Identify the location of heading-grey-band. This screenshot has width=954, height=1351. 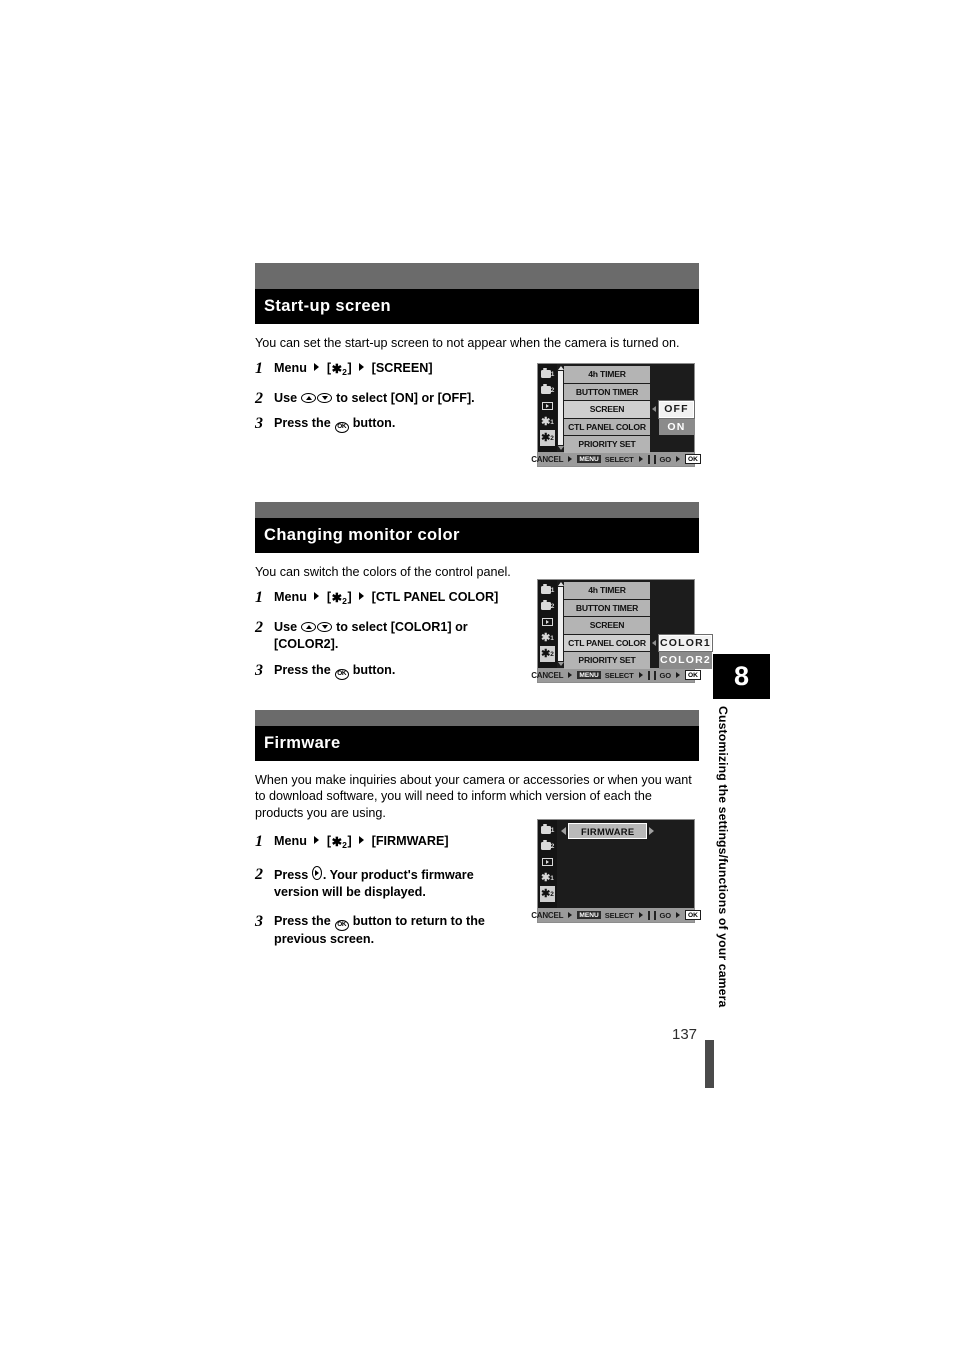
(477, 510).